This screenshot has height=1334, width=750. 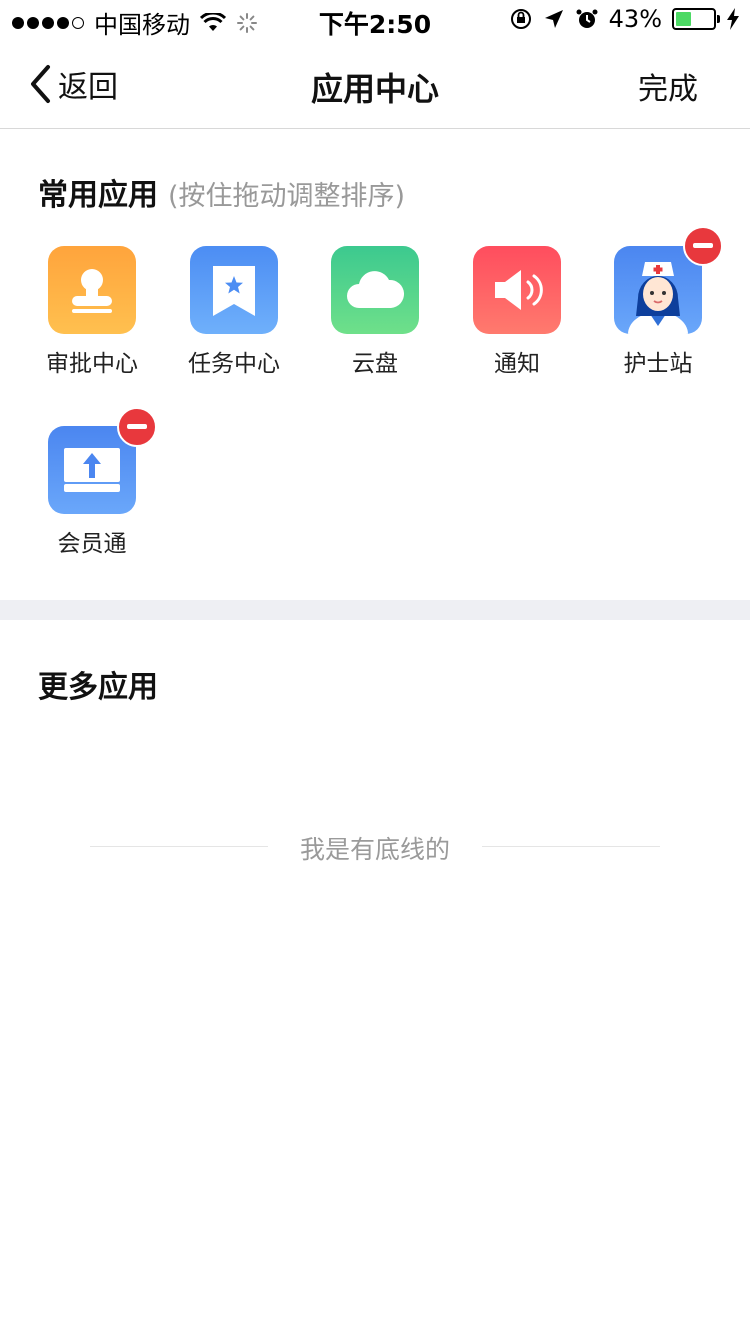 What do you see at coordinates (234, 364) in the screenshot?
I see `app-label: 任务中心` at bounding box center [234, 364].